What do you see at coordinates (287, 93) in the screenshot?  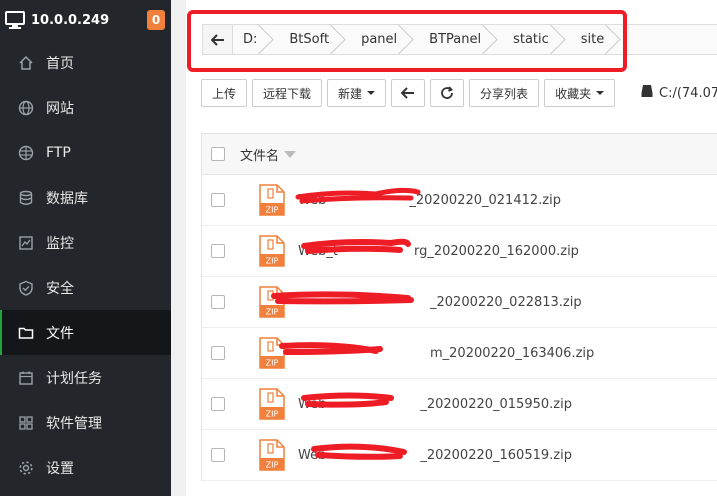 I see `remote-download-button: 远程下载` at bounding box center [287, 93].